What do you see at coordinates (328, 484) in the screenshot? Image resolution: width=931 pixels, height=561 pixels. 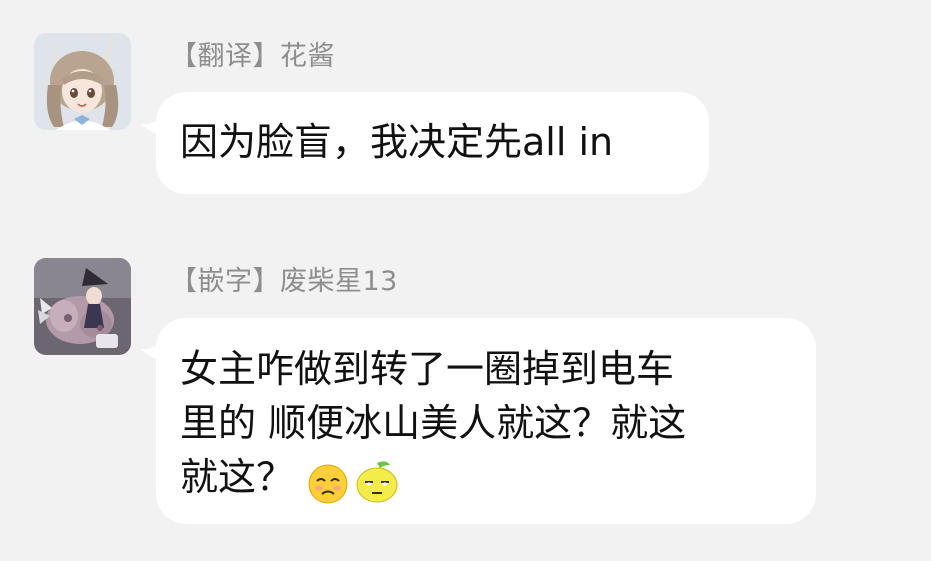 I see `sad-face-emoji-icon` at bounding box center [328, 484].